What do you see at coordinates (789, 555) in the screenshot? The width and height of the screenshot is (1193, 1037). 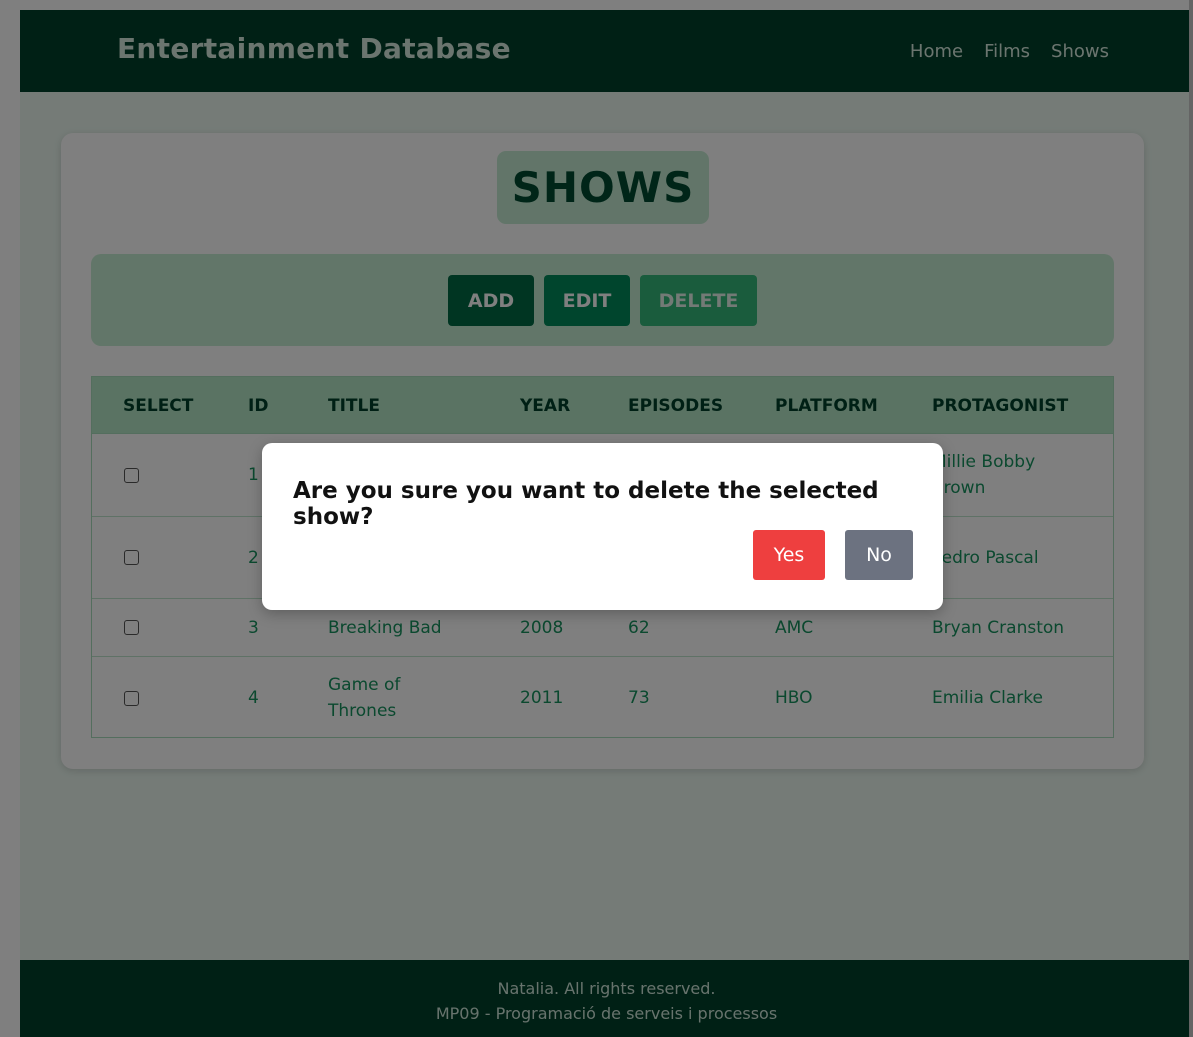 I see `confirm-yes-button: Yes` at bounding box center [789, 555].